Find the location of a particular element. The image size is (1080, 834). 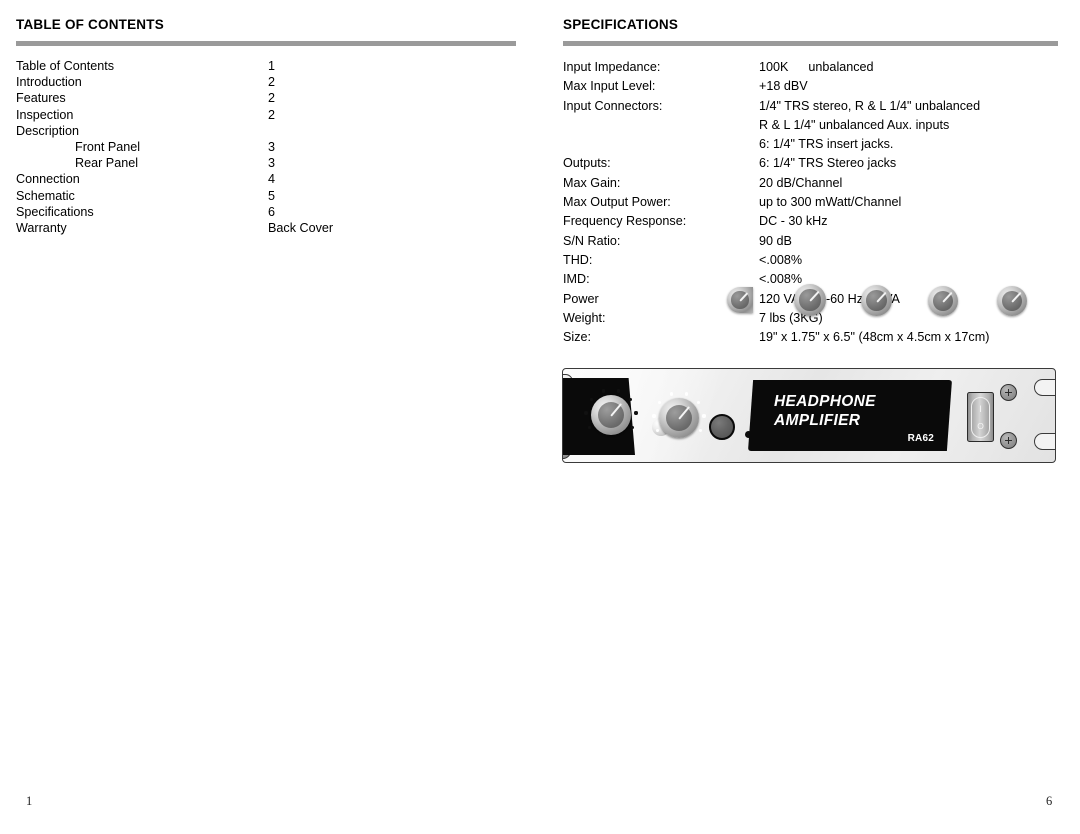

specification-value: 6: 1/4" TRS Stereo jacks is located at coordinates (827, 163).